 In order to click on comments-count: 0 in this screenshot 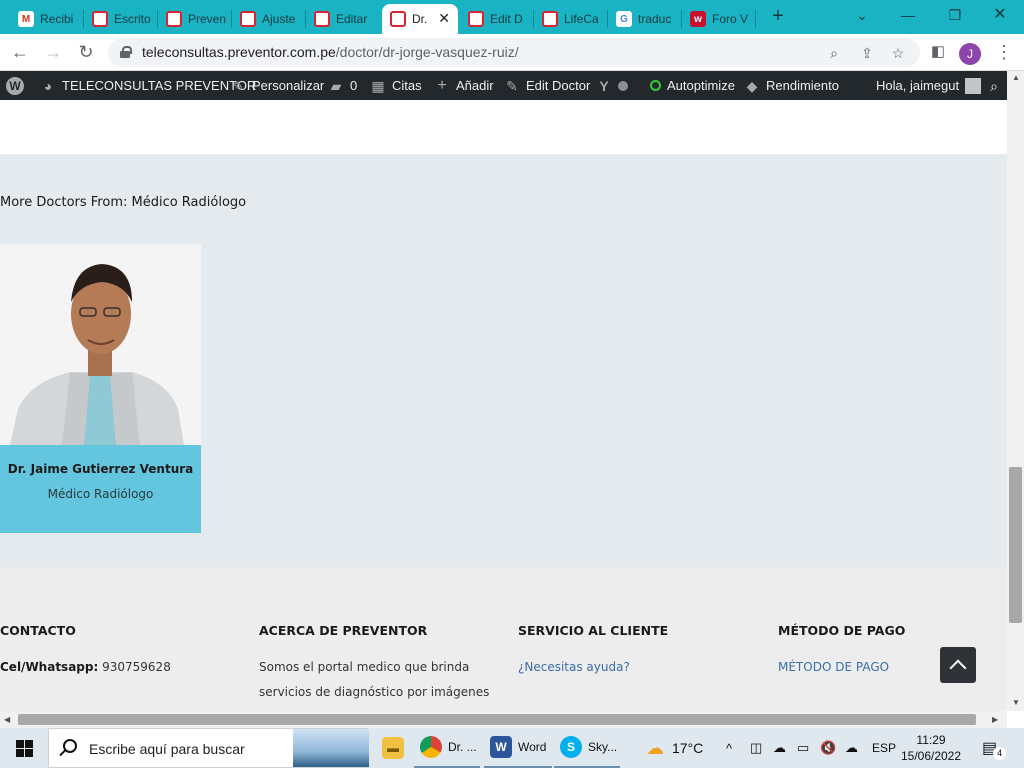, I will do `click(354, 85)`.